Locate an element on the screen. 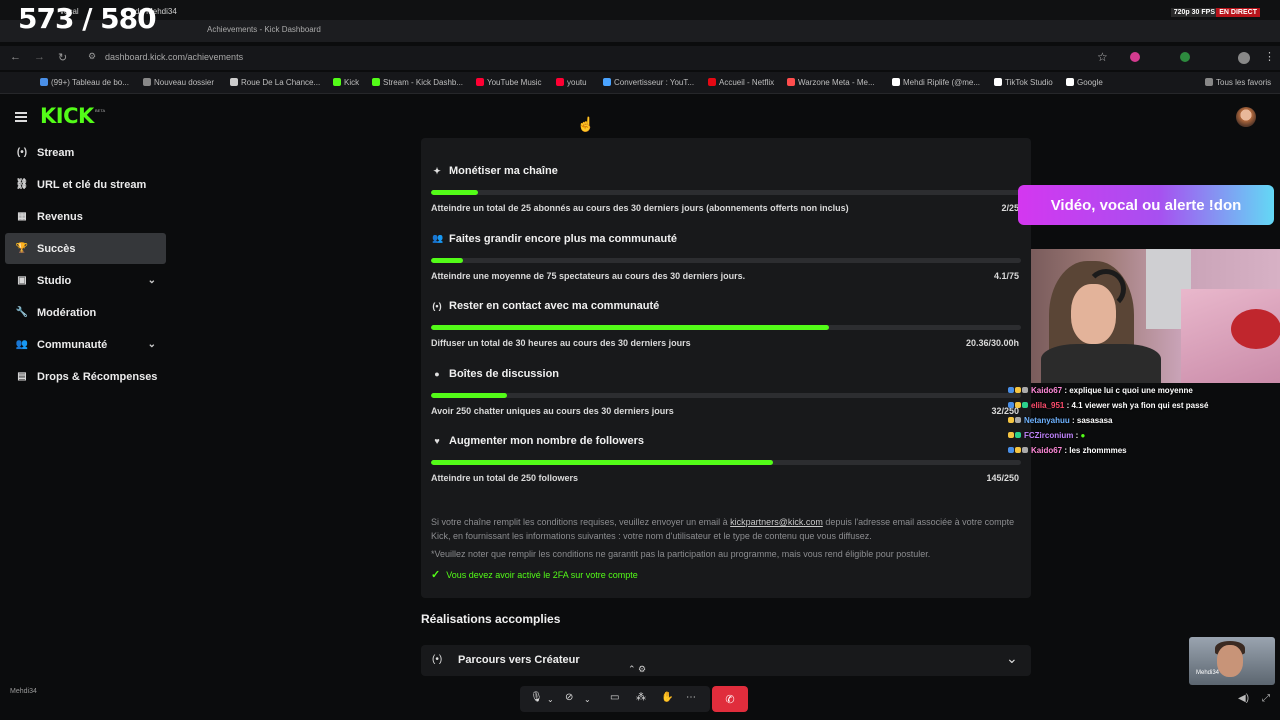  stream-top-strip is located at coordinates (640, 11).